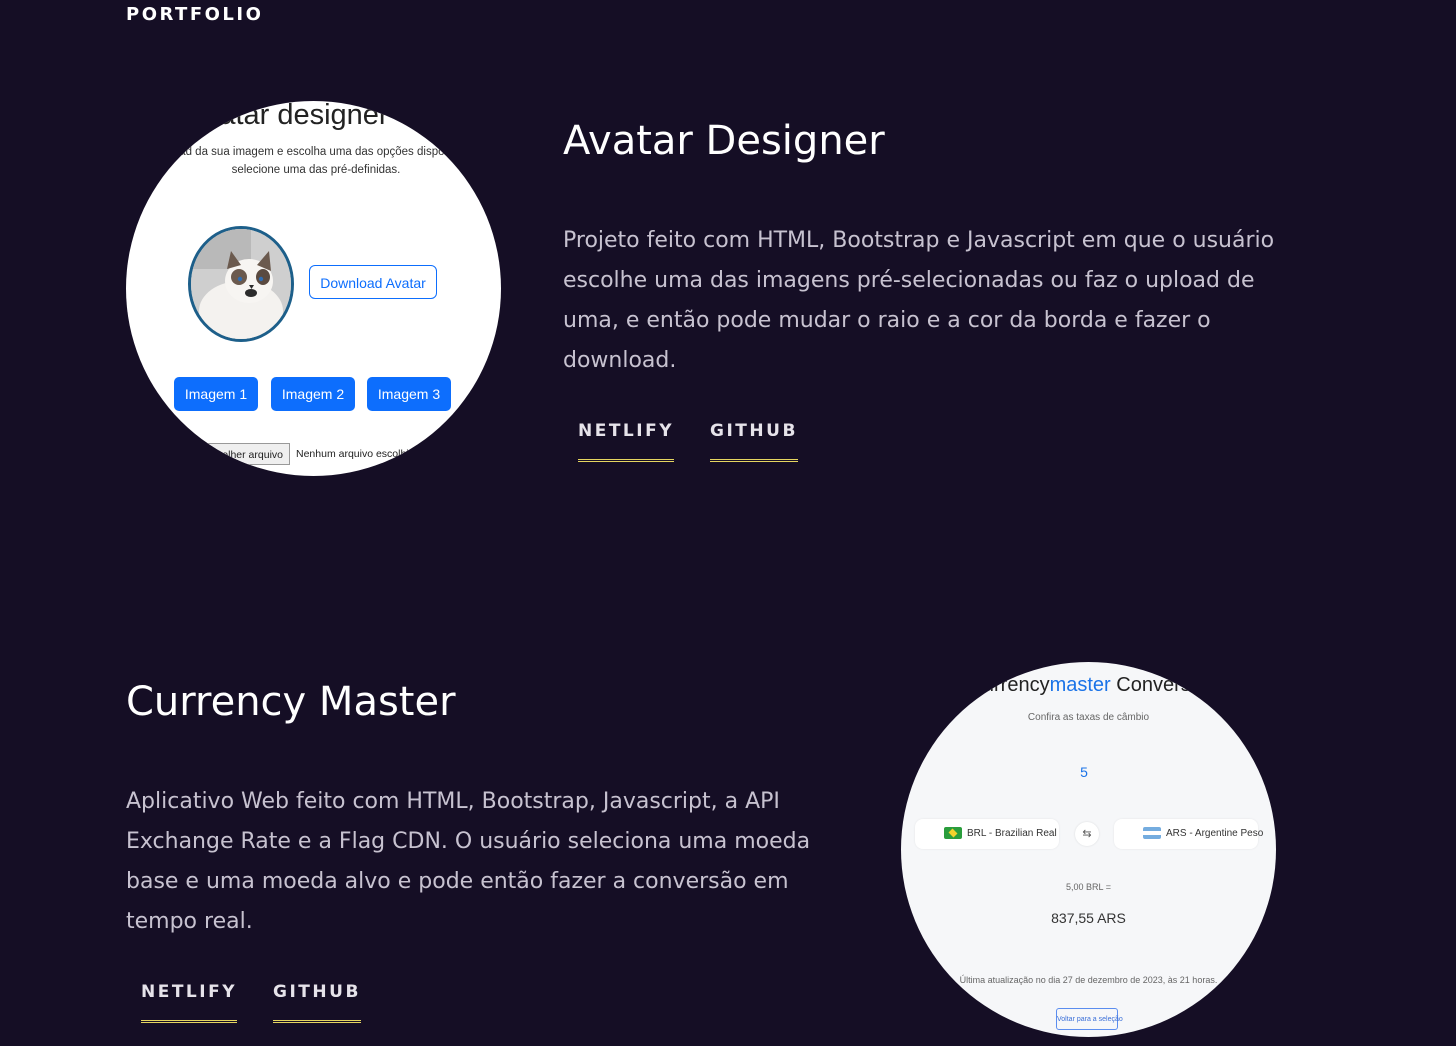  What do you see at coordinates (313, 394) in the screenshot?
I see `image-2-button: Imagem 2` at bounding box center [313, 394].